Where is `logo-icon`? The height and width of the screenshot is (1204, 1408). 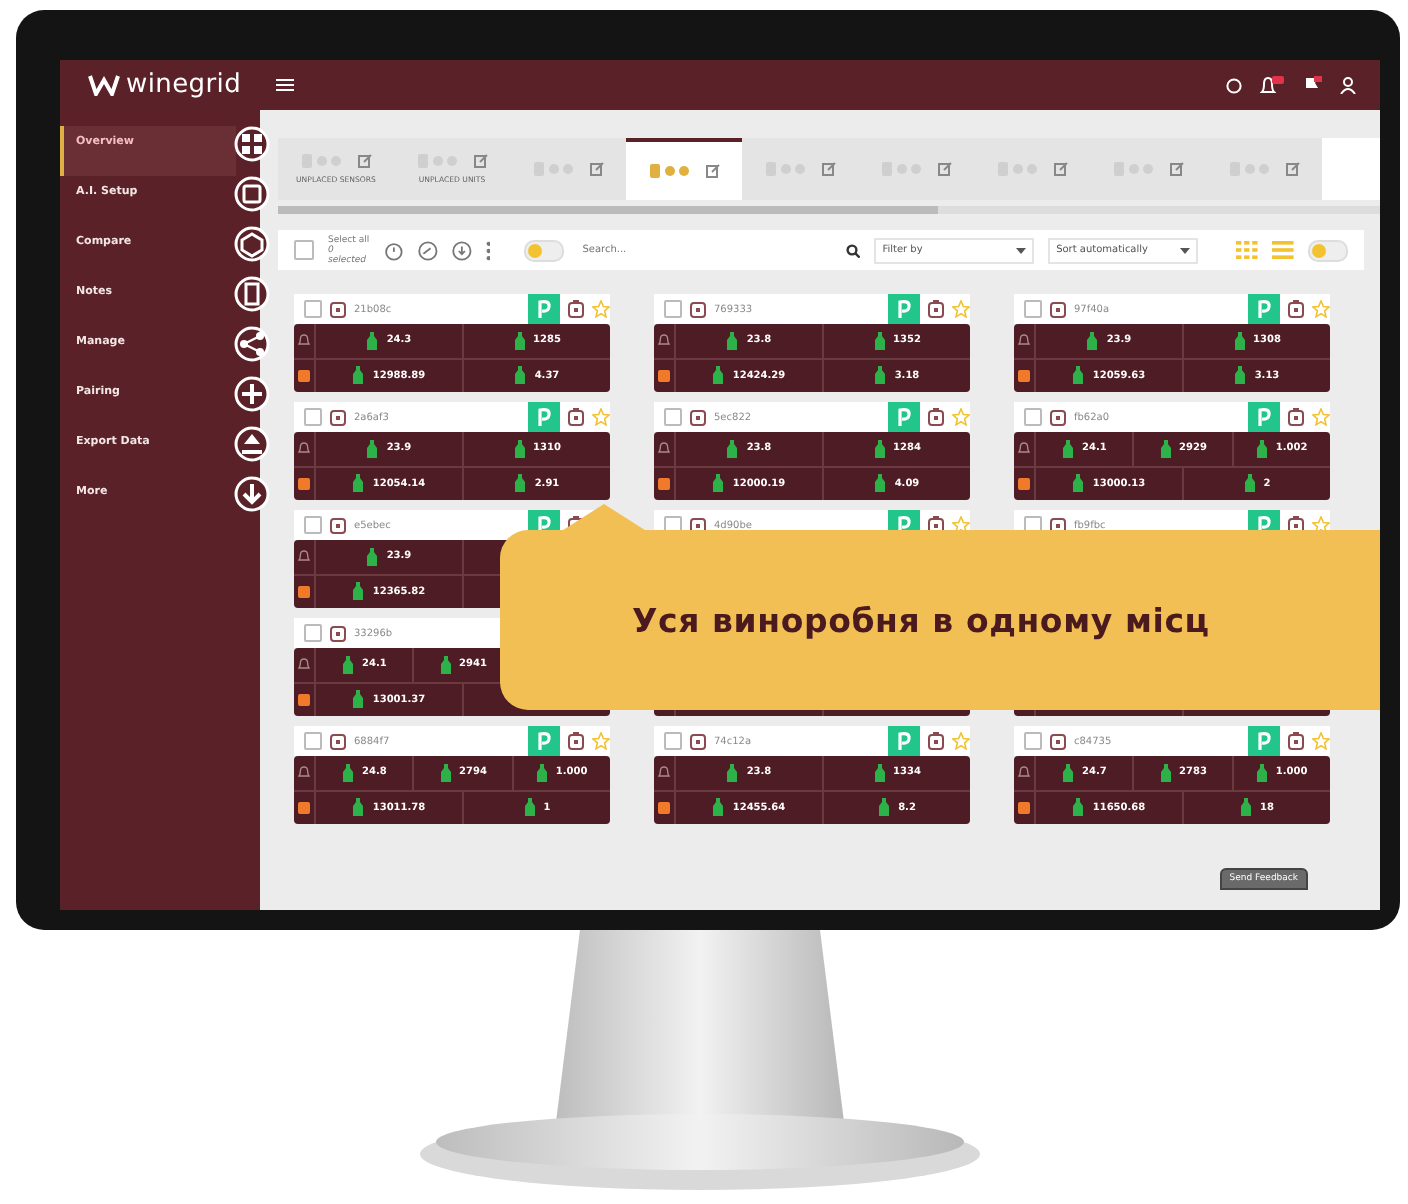 logo-icon is located at coordinates (104, 85).